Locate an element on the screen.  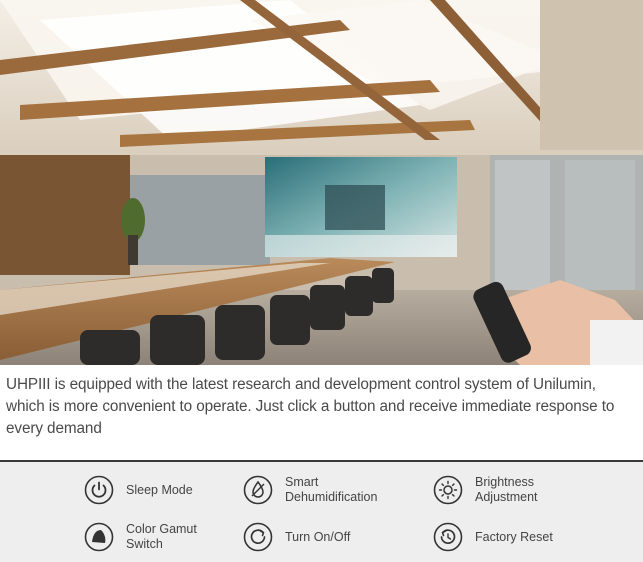
feature-label: Sleep Mode is located at coordinates (159, 489).